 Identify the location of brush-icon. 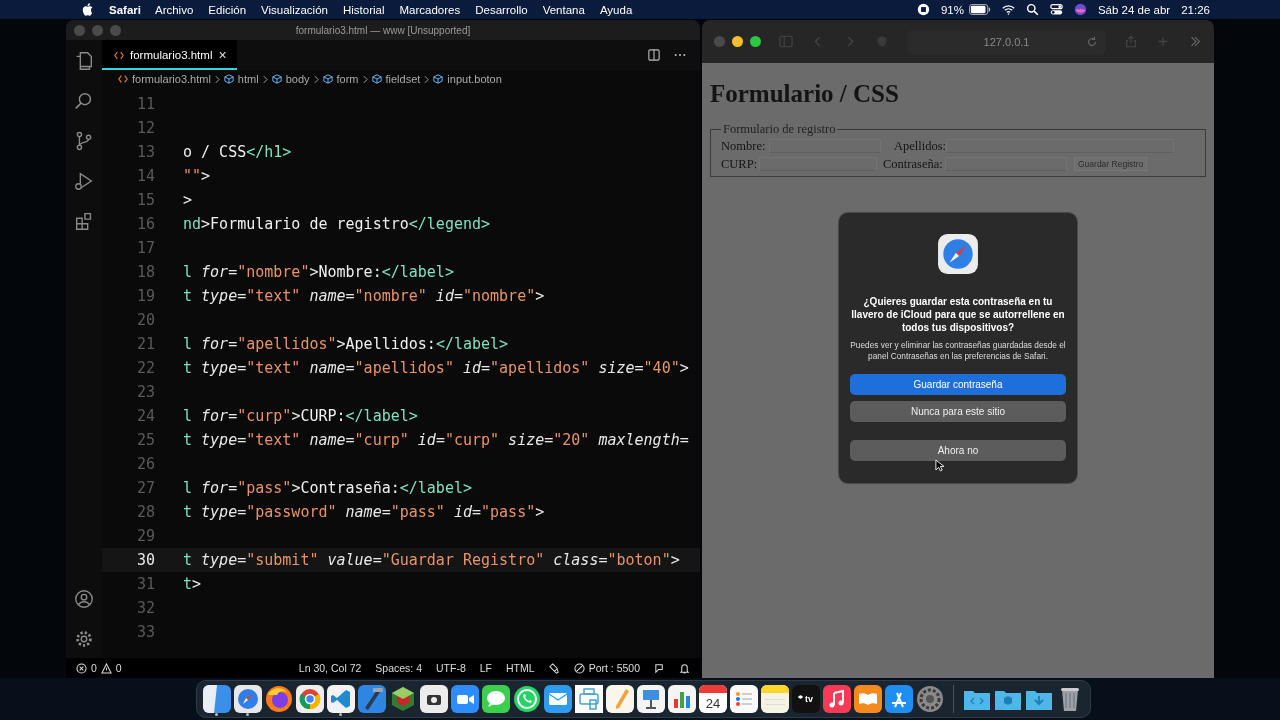
(554, 668).